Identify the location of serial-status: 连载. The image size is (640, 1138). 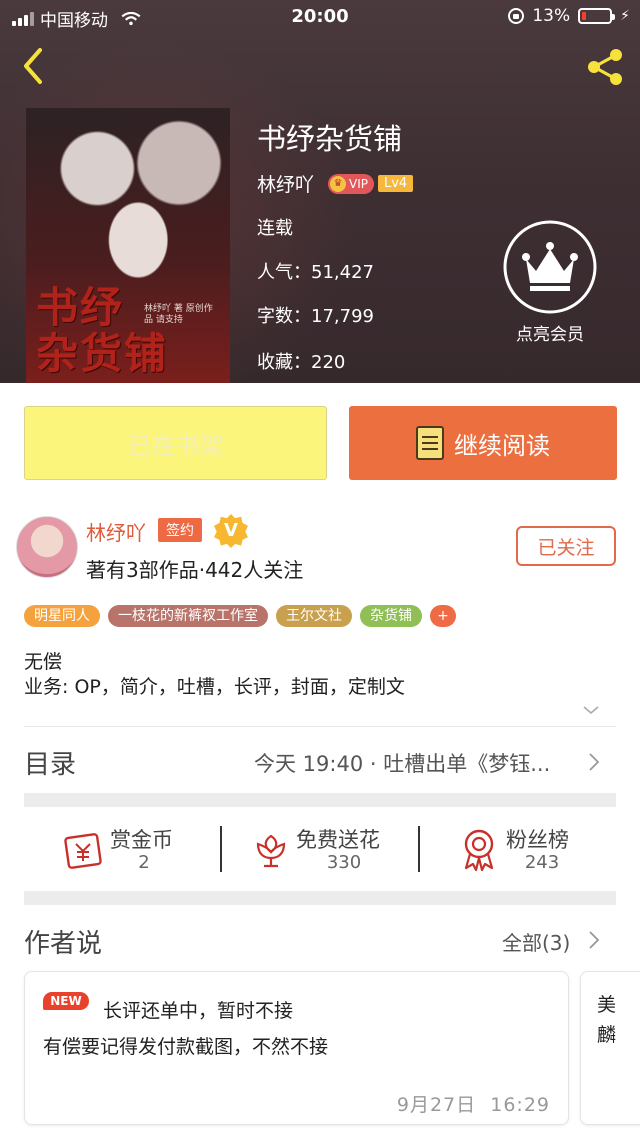
(275, 228).